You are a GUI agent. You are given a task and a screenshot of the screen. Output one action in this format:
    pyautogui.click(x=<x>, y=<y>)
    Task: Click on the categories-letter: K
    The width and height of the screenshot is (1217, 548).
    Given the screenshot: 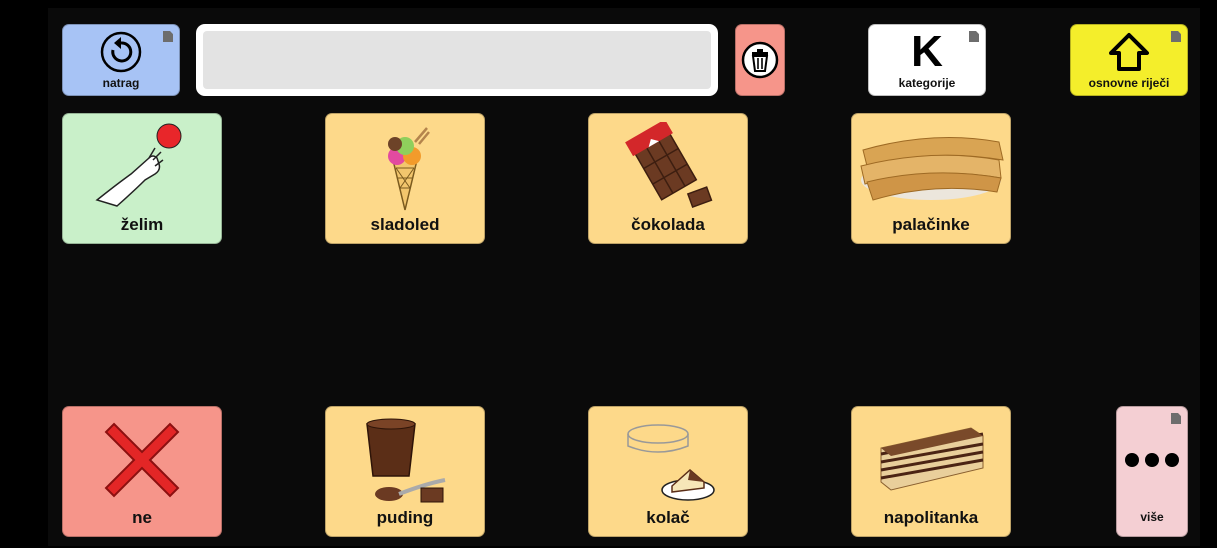 What is the action you would take?
    pyautogui.click(x=927, y=51)
    